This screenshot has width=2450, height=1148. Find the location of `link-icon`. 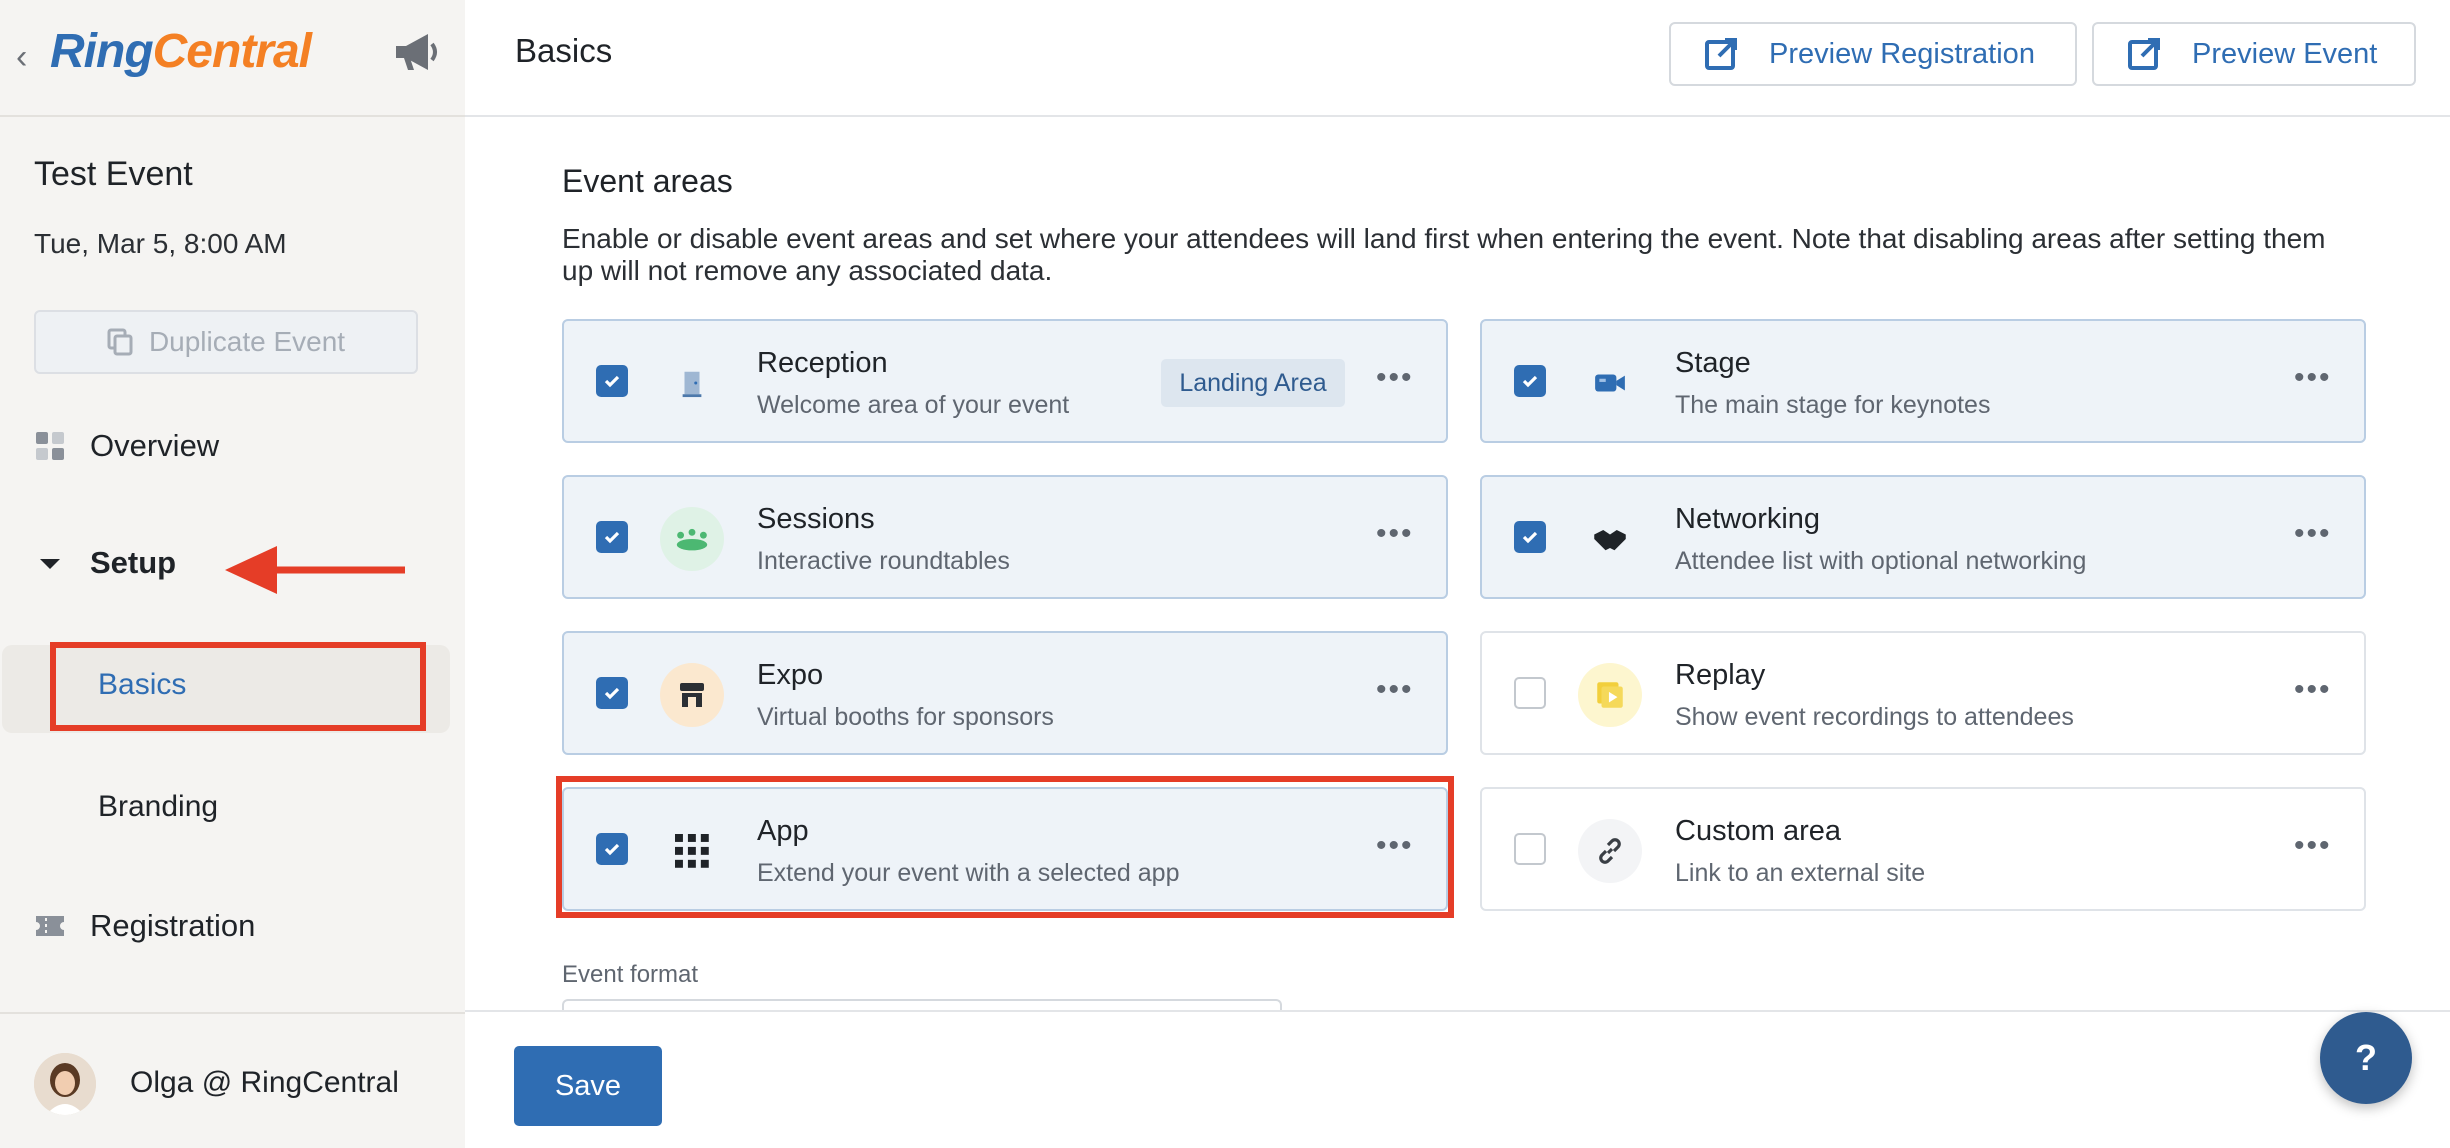

link-icon is located at coordinates (1610, 851).